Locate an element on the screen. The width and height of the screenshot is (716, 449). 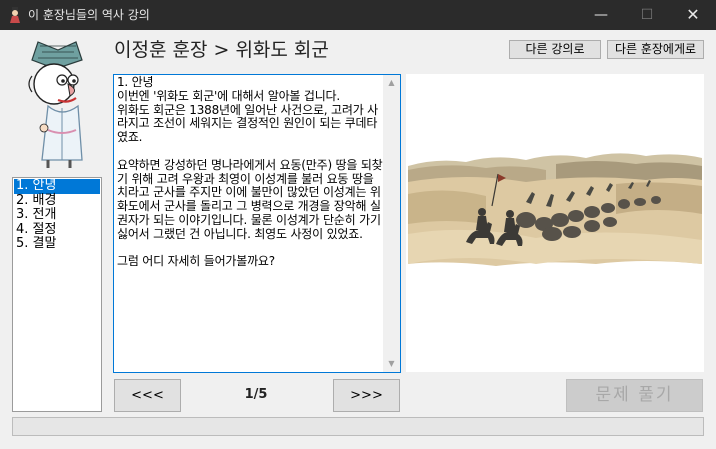
lesson-item-2: 2. 배경 is located at coordinates (57, 201).